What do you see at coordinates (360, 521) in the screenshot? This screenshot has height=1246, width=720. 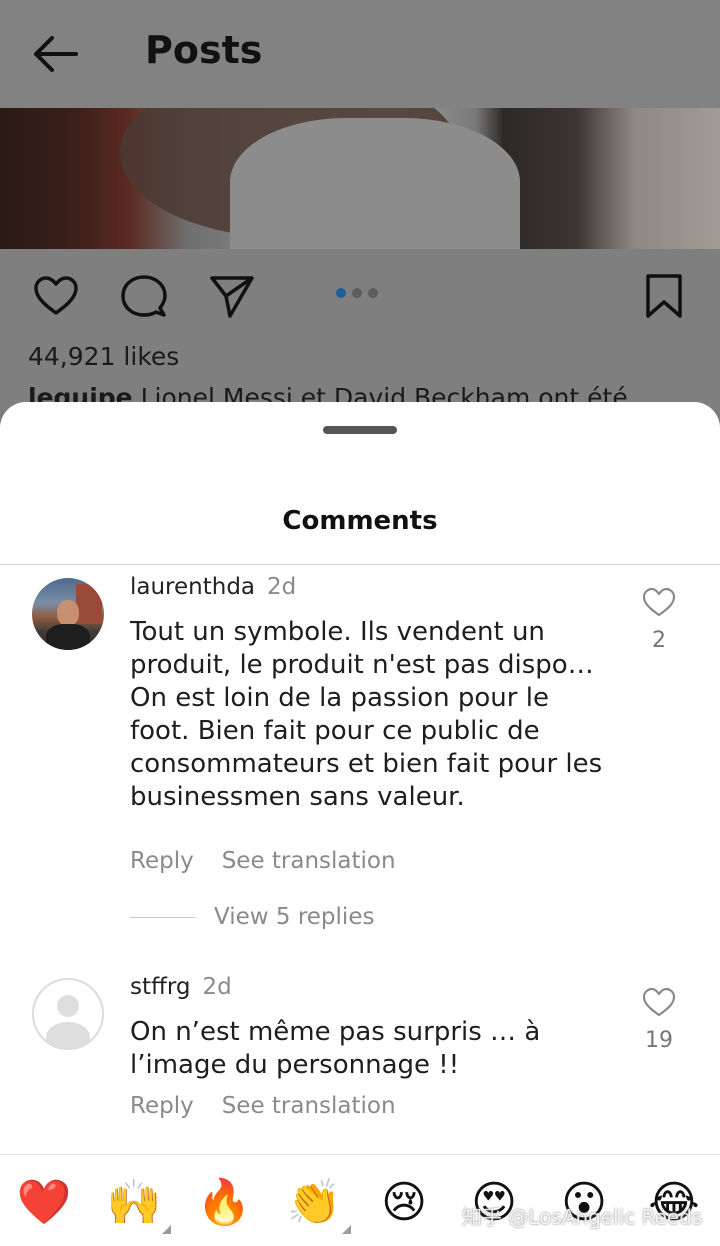 I see `sheet-title: Comments` at bounding box center [360, 521].